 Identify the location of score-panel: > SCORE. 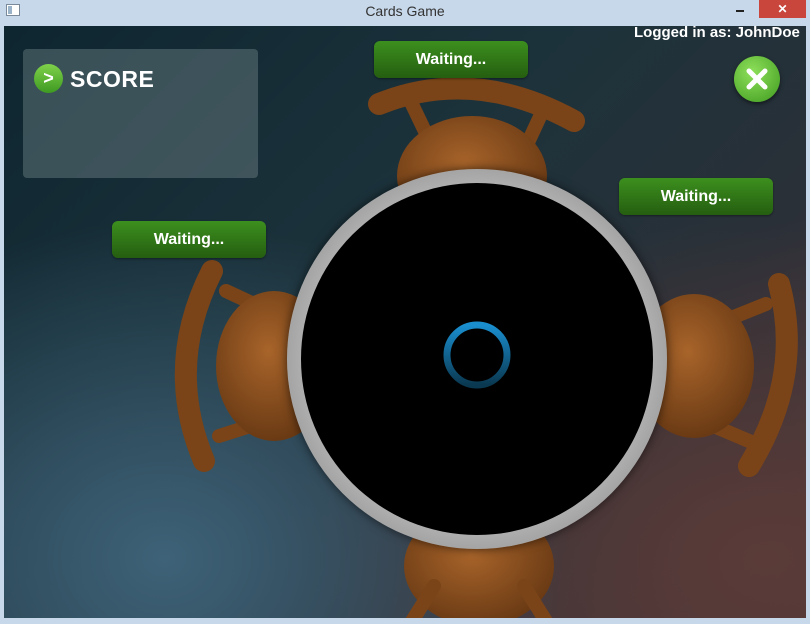
(140, 113).